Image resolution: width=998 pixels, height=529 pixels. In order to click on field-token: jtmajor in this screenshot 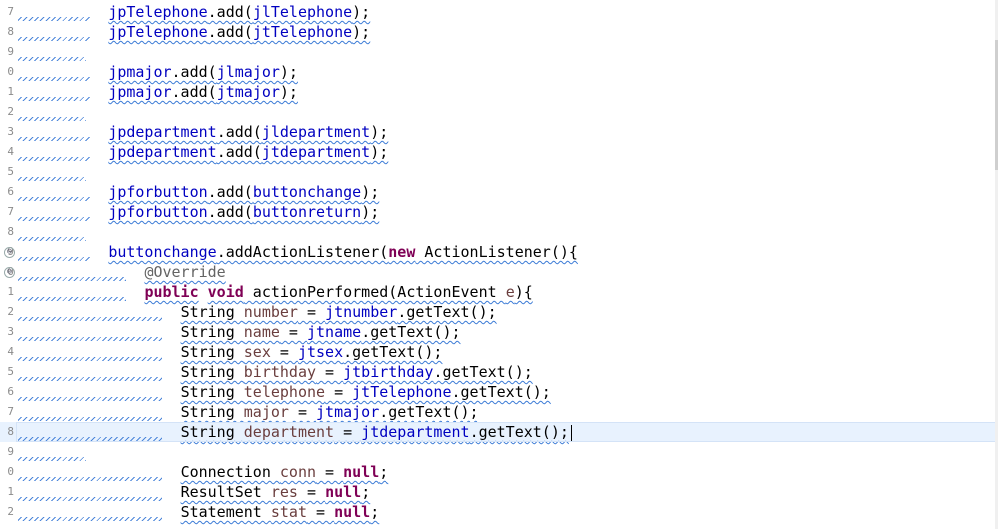, I will do `click(248, 92)`.